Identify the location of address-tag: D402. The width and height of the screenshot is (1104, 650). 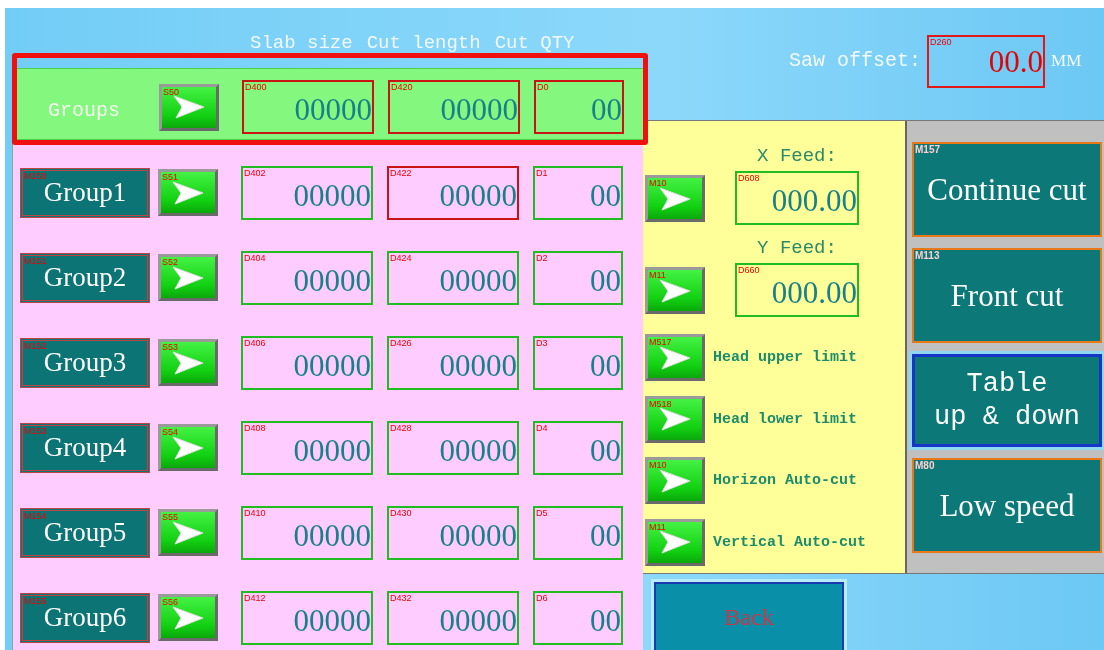
(255, 172).